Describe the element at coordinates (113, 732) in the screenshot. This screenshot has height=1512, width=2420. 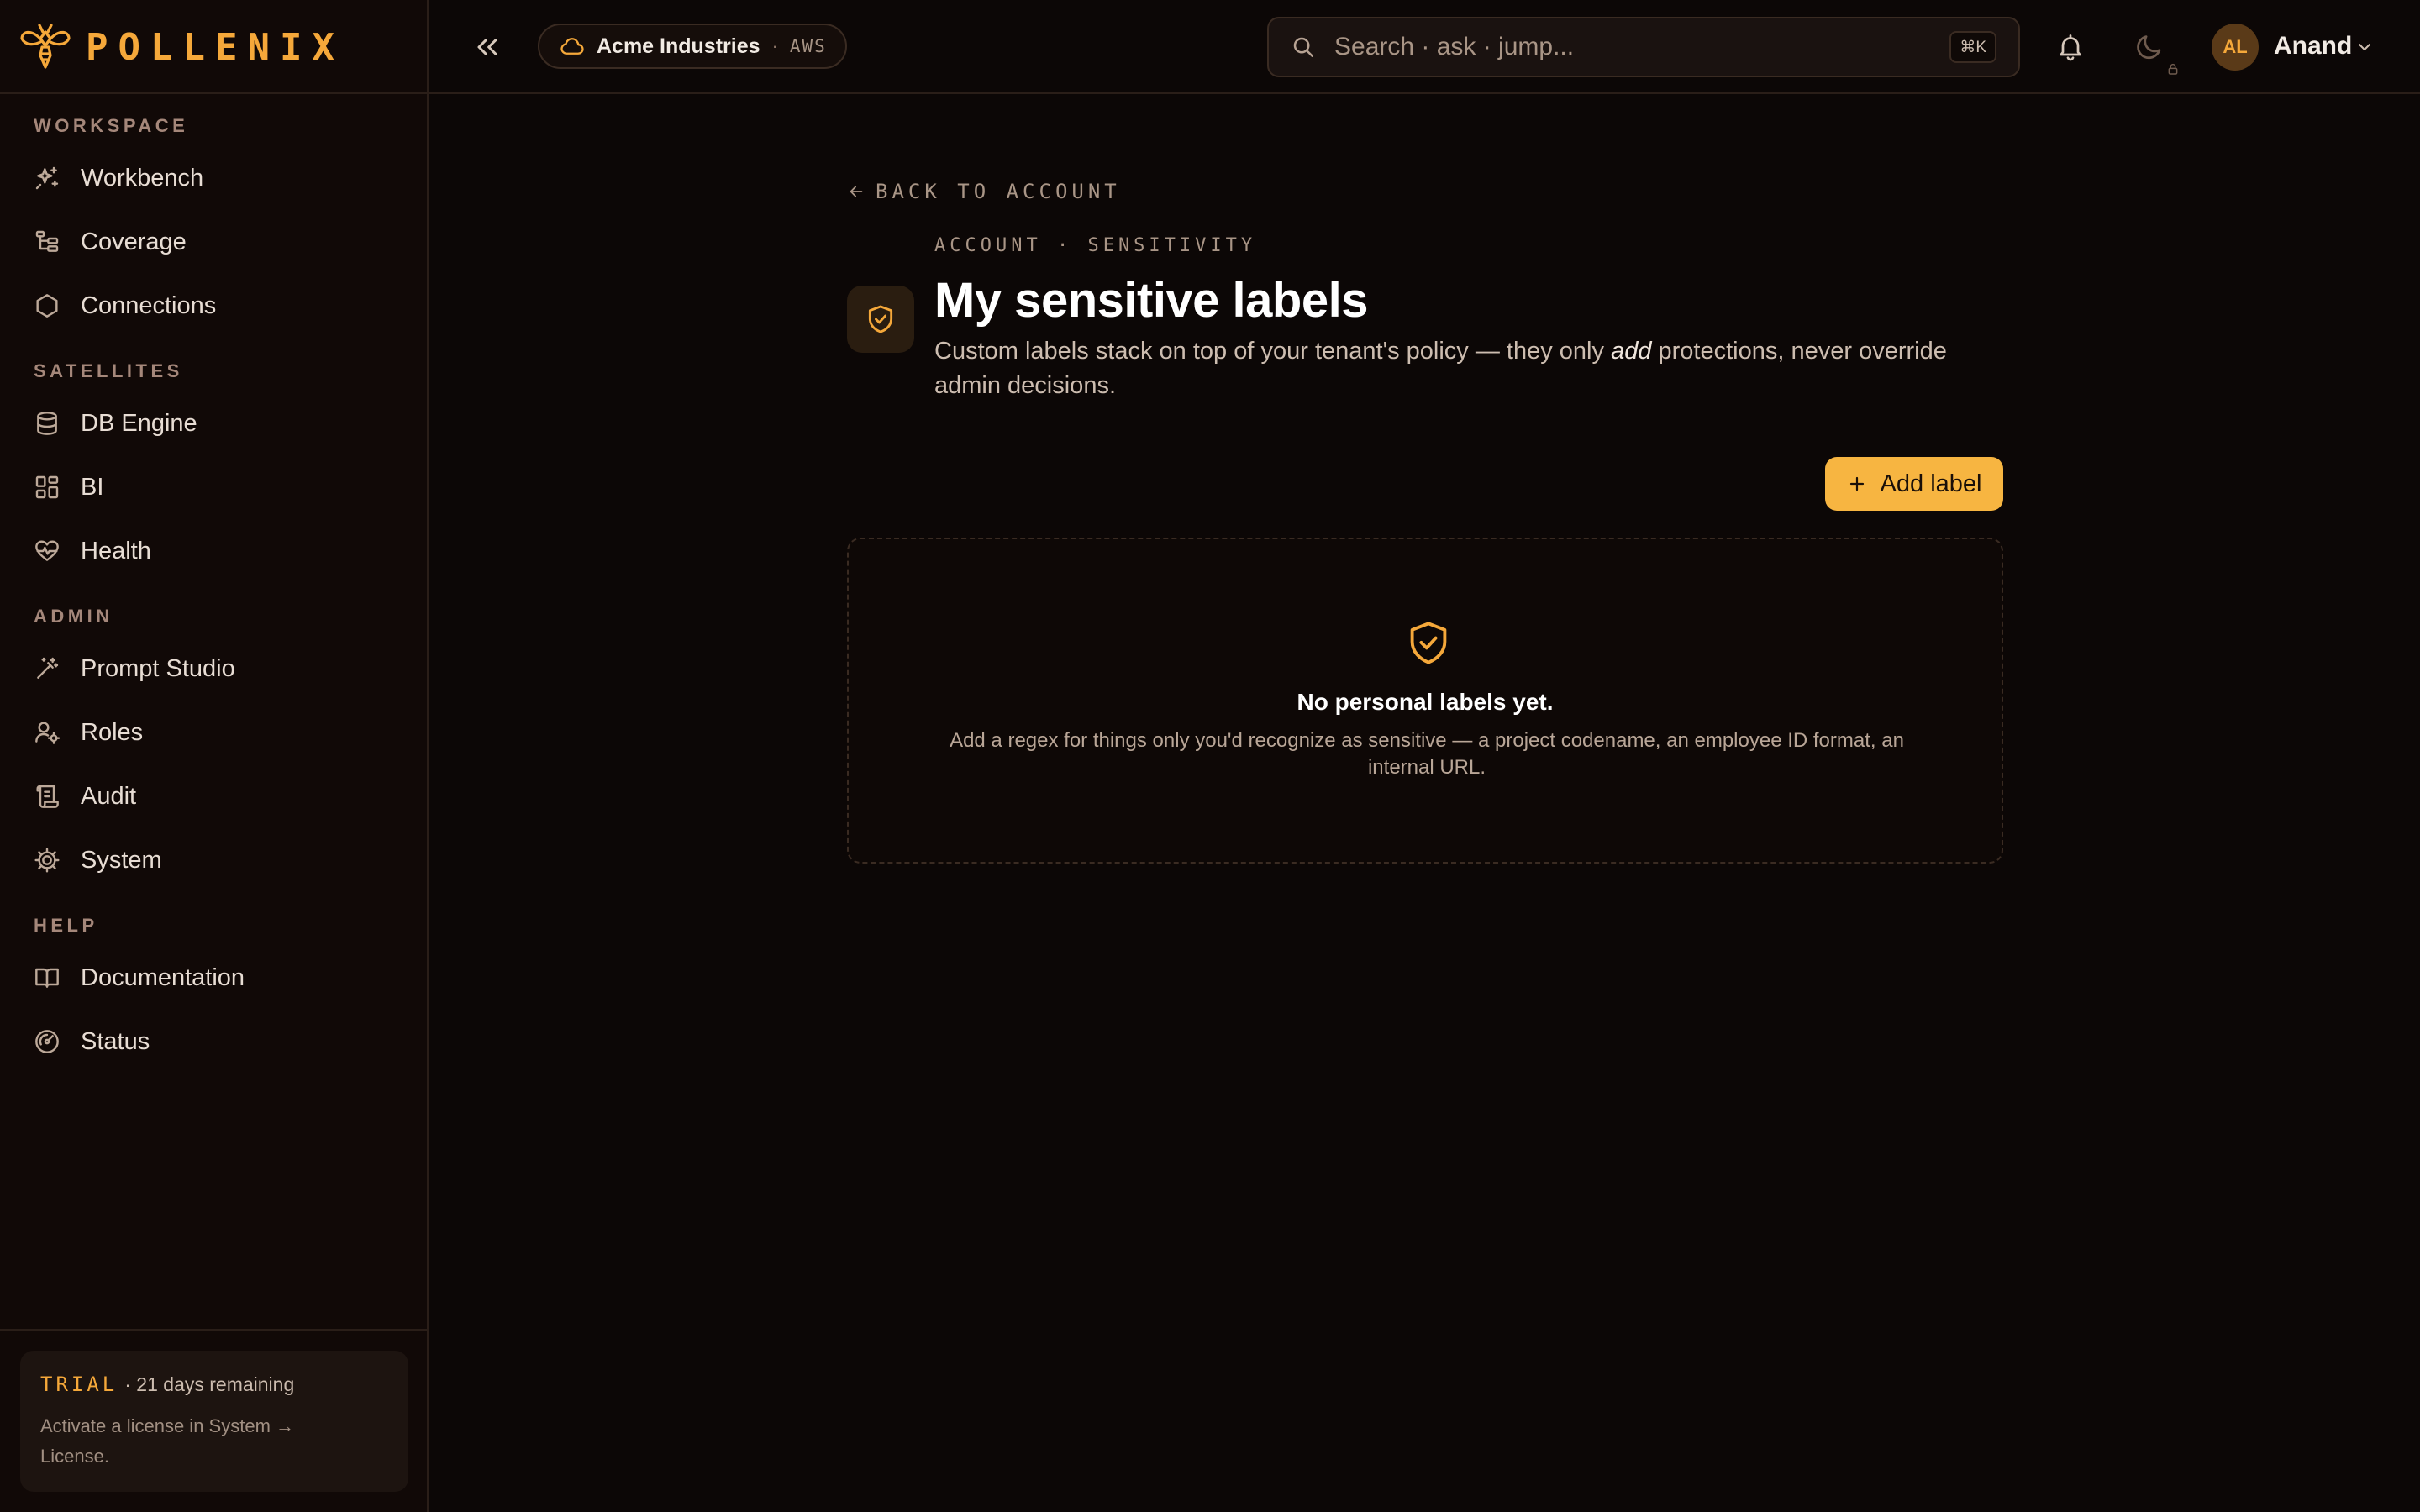
I see `sidebar-item-label: Roles` at that location.